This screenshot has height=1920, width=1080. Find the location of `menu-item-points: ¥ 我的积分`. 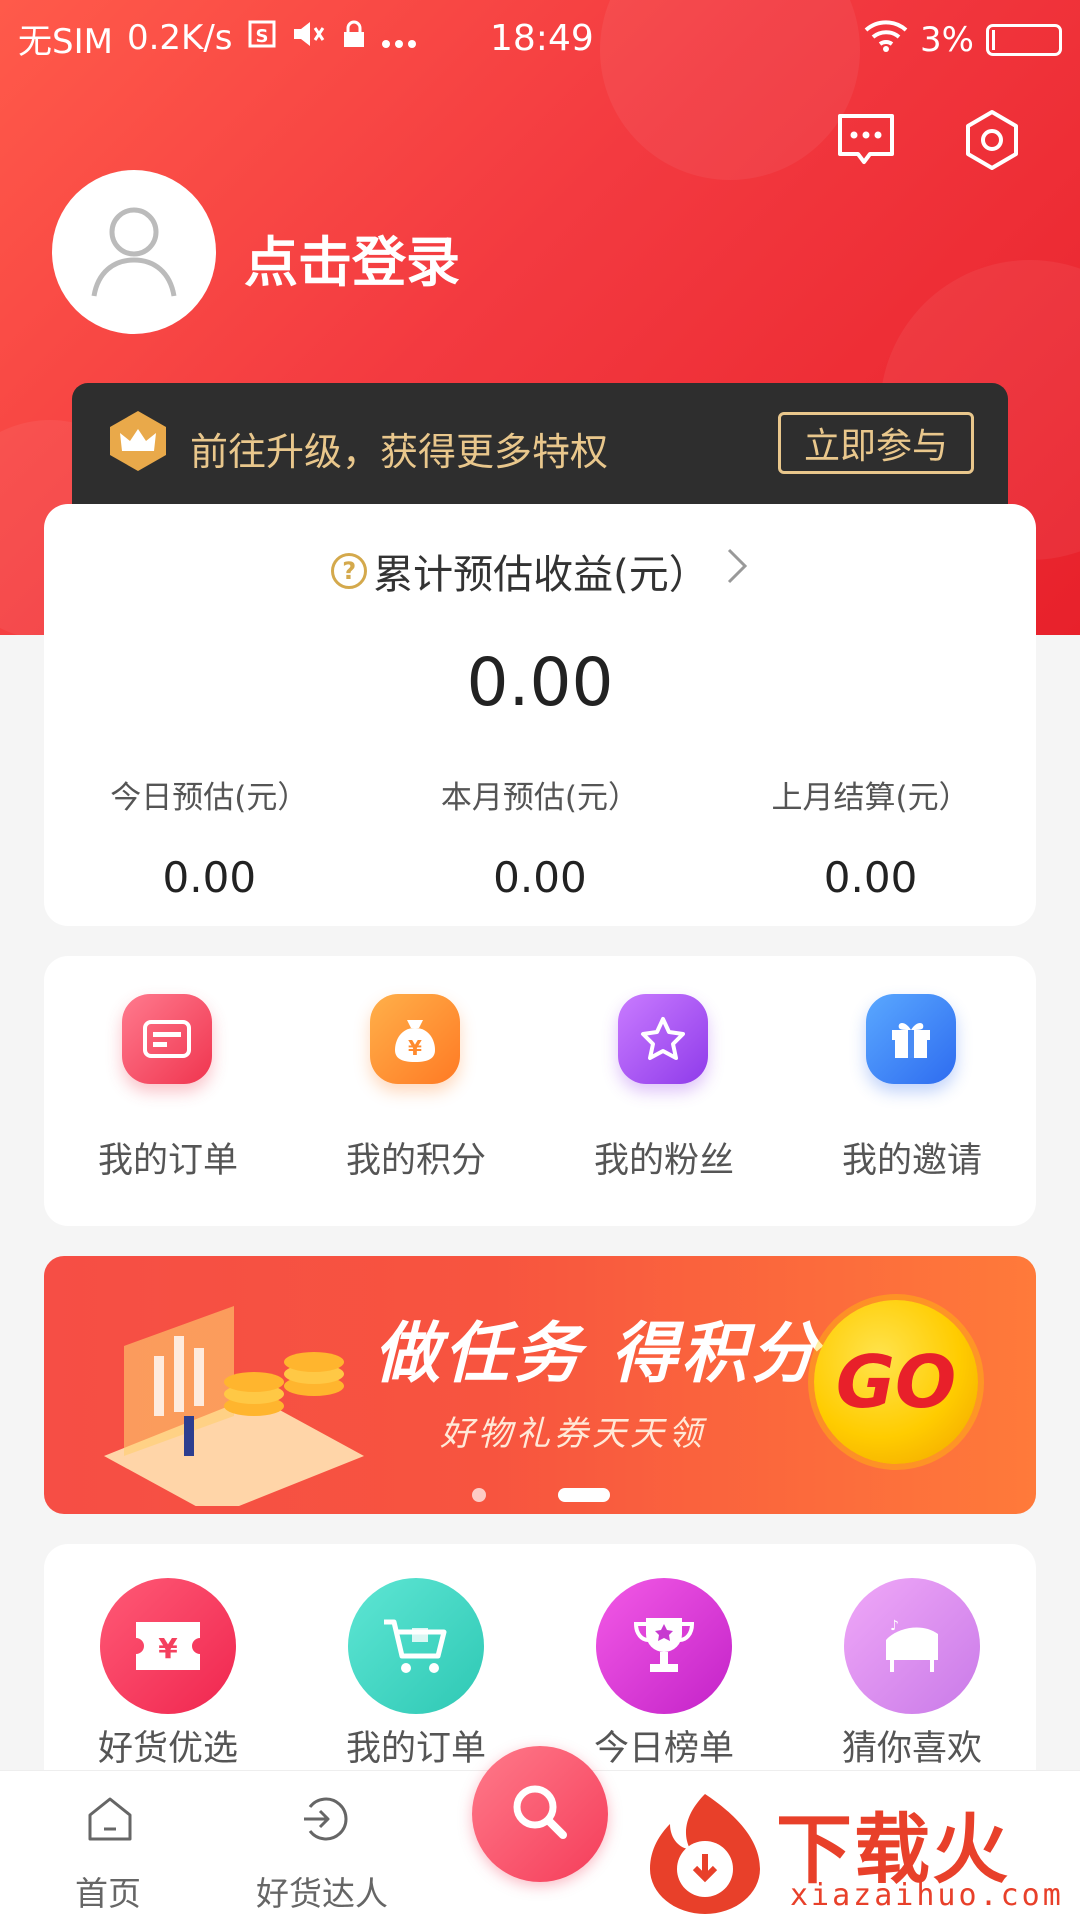

menu-item-points: ¥ 我的积分 is located at coordinates (416, 1091).